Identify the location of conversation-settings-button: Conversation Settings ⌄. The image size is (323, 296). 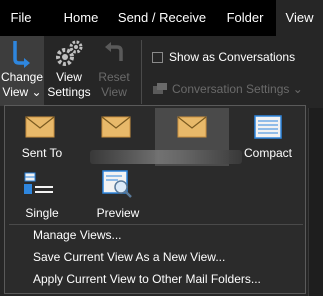
(227, 89).